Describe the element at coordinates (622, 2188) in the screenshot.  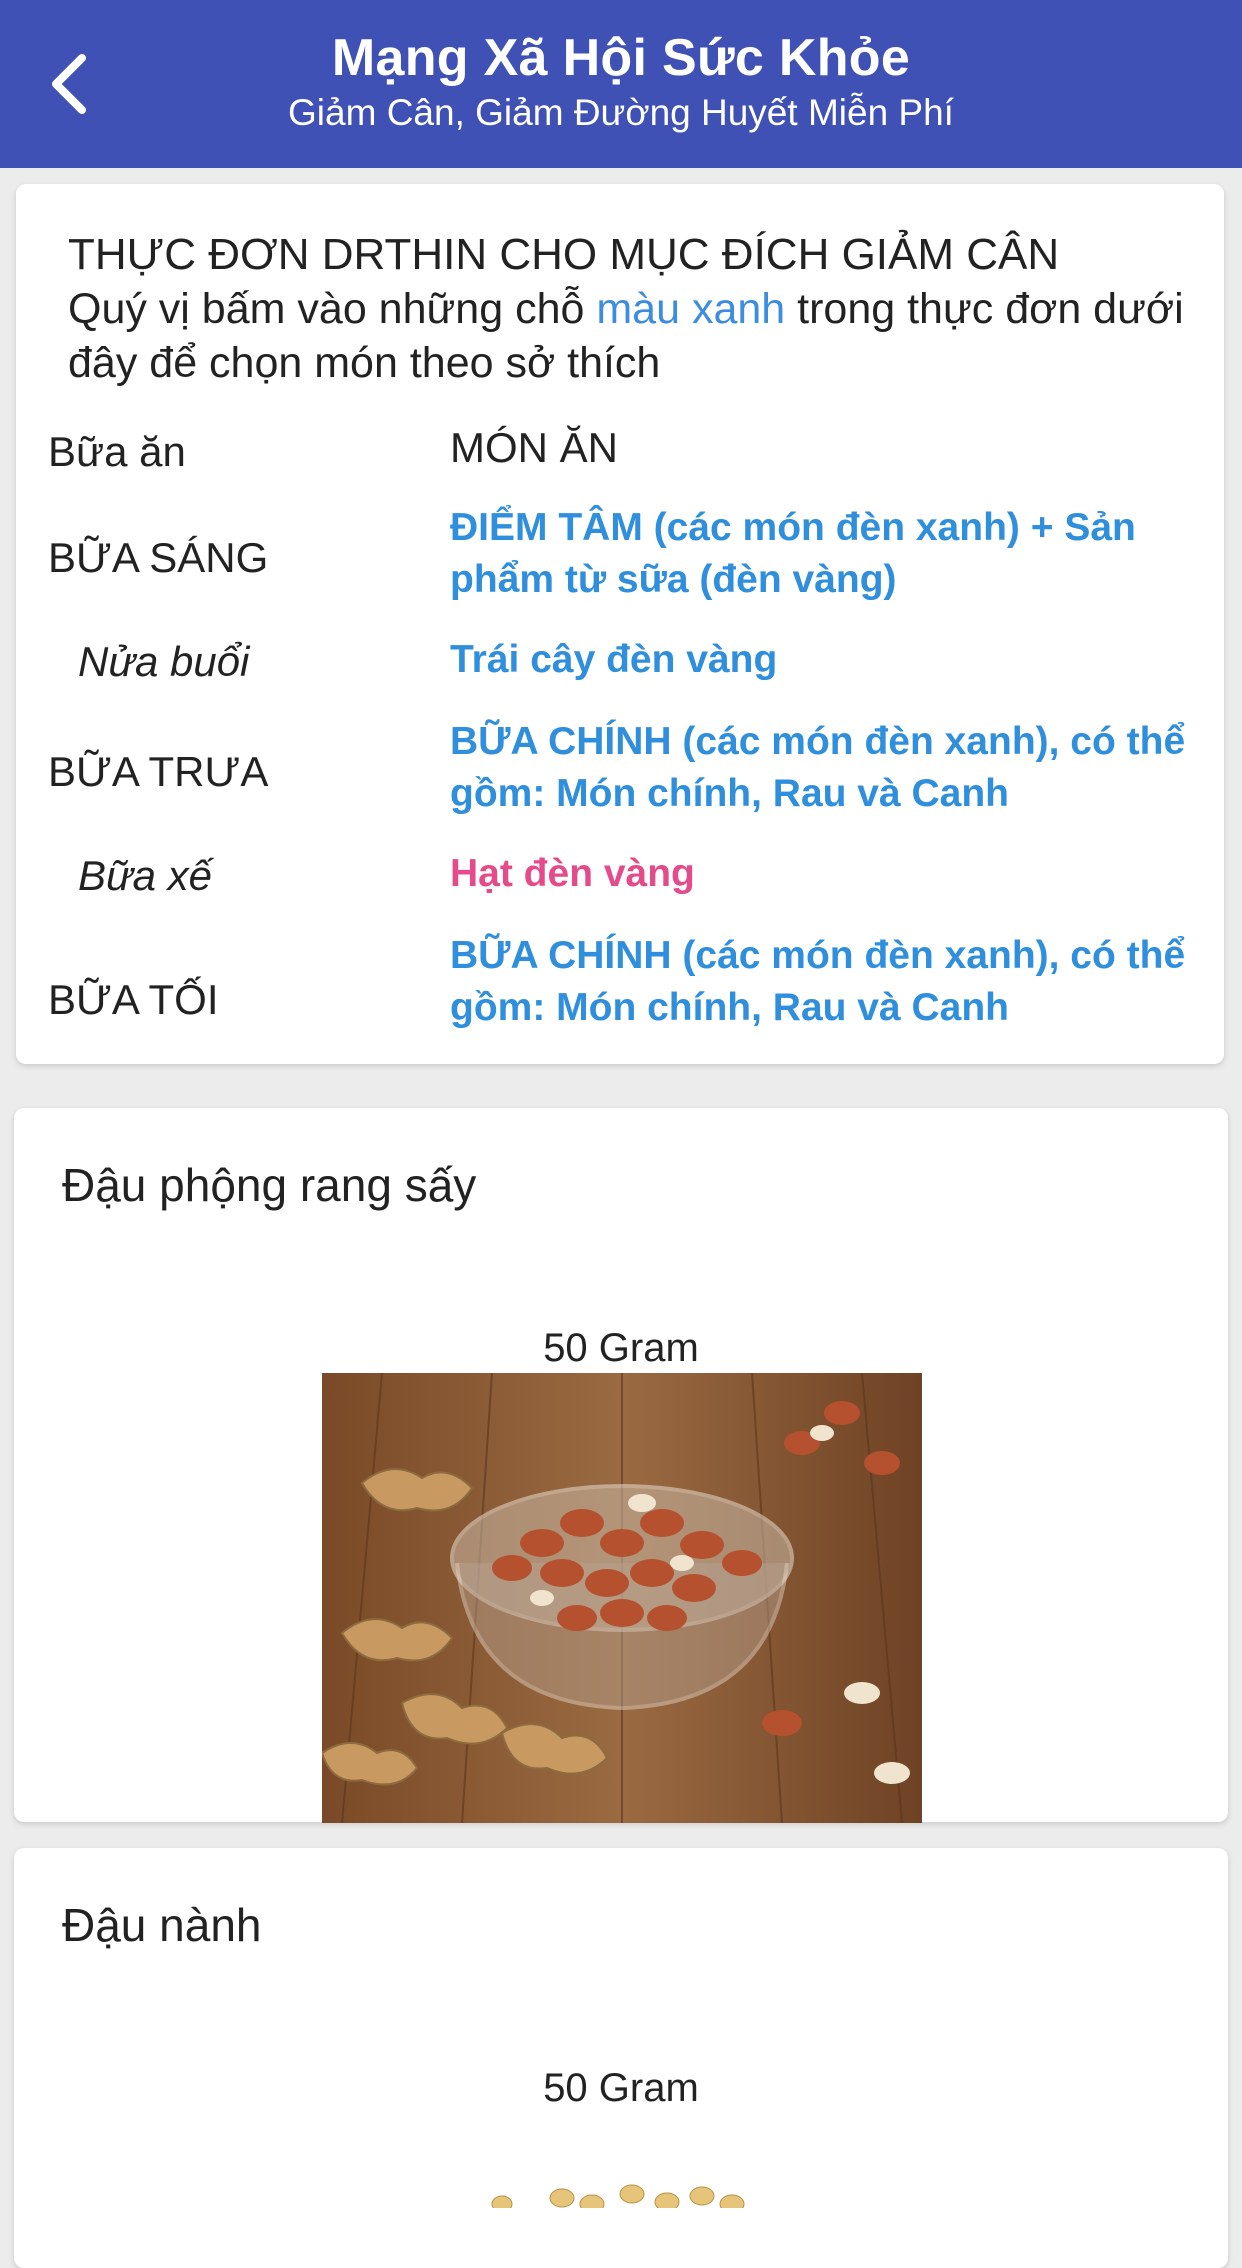
I see `soybeans-image` at that location.